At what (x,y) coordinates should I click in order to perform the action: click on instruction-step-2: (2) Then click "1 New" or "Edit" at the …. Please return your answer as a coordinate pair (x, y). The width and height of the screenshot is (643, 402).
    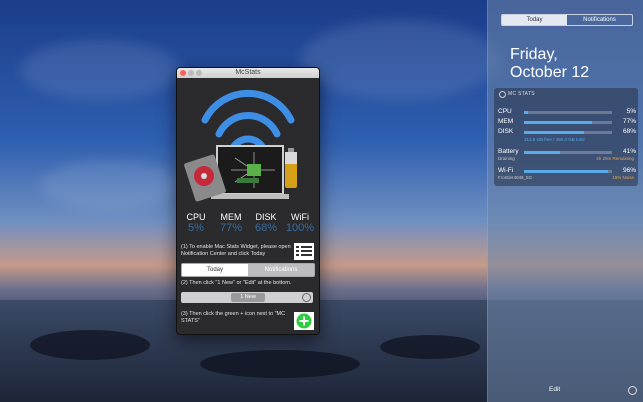
    Looking at the image, I should click on (236, 283).